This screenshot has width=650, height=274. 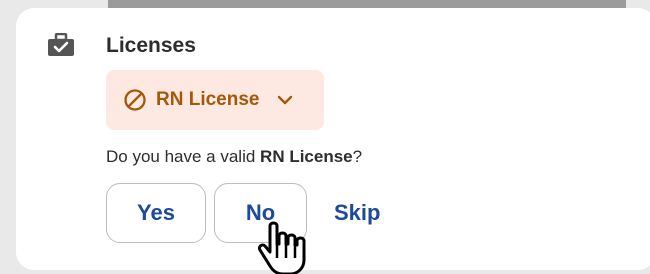 I want to click on question-prefix: Do you have a valid, so click(x=183, y=156).